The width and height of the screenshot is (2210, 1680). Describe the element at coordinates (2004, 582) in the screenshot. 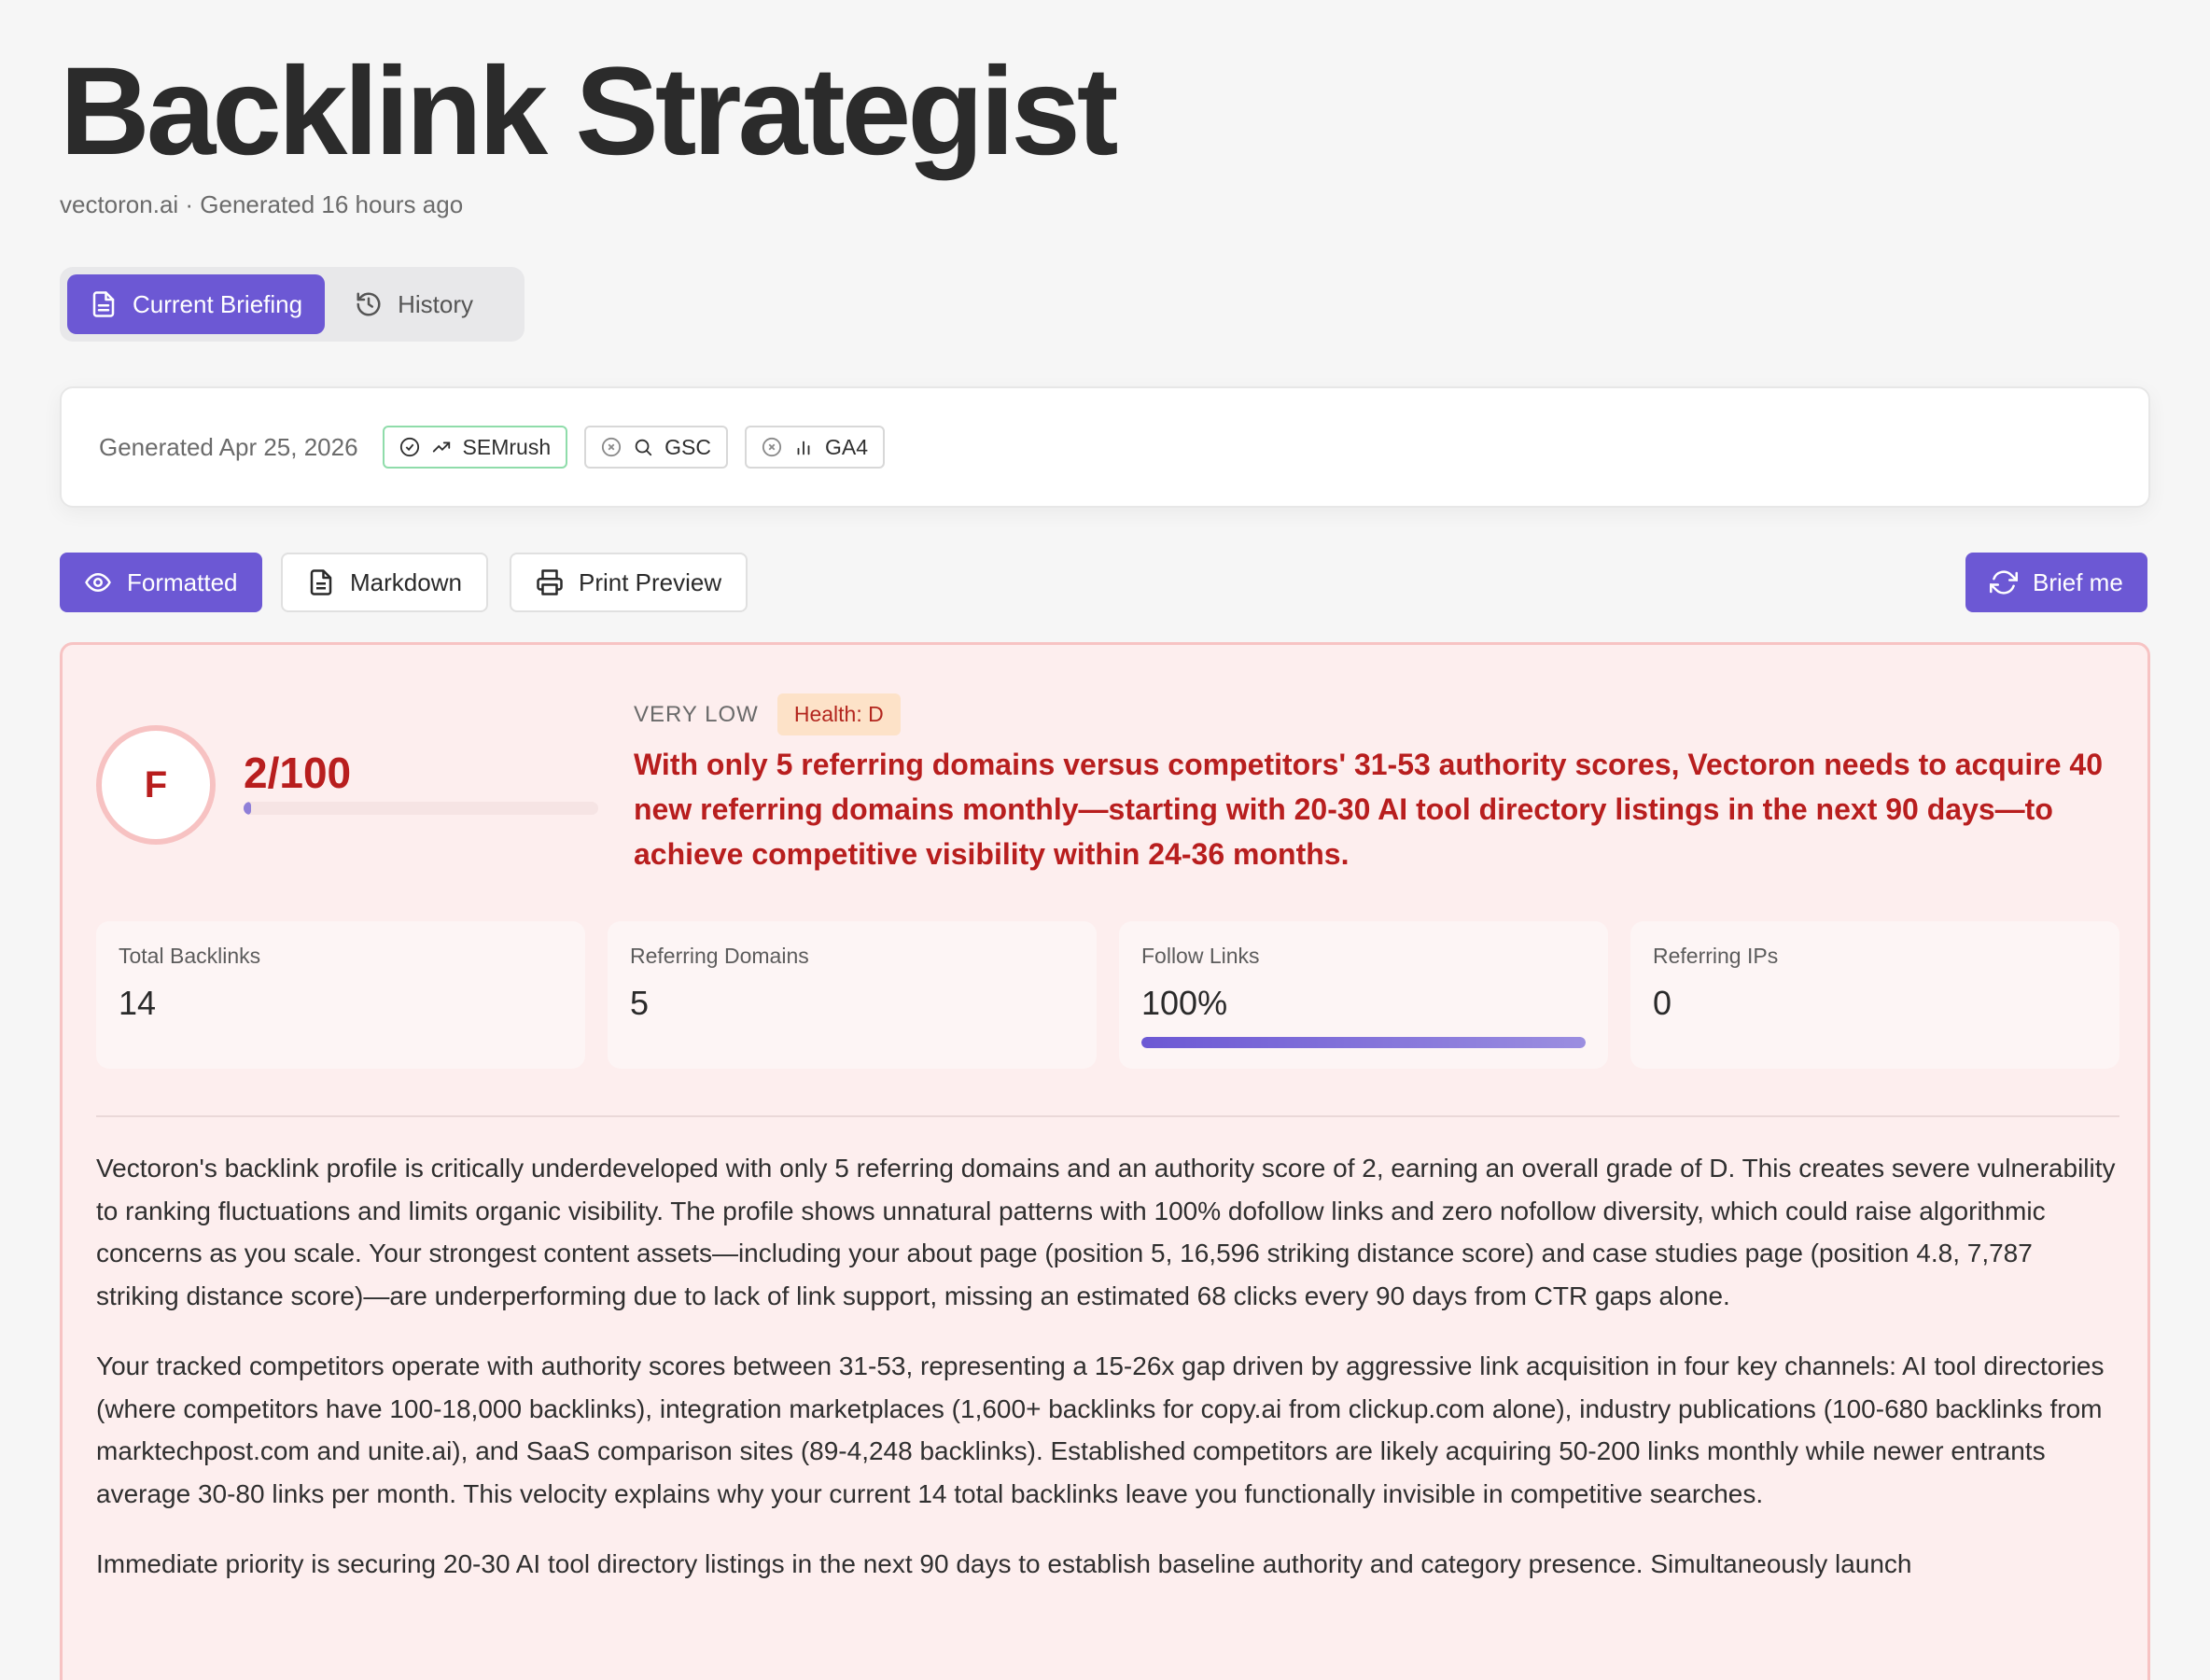

I see `refresh-icon` at that location.